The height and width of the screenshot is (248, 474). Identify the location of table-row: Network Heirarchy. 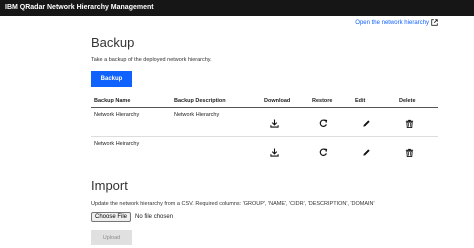
(264, 151).